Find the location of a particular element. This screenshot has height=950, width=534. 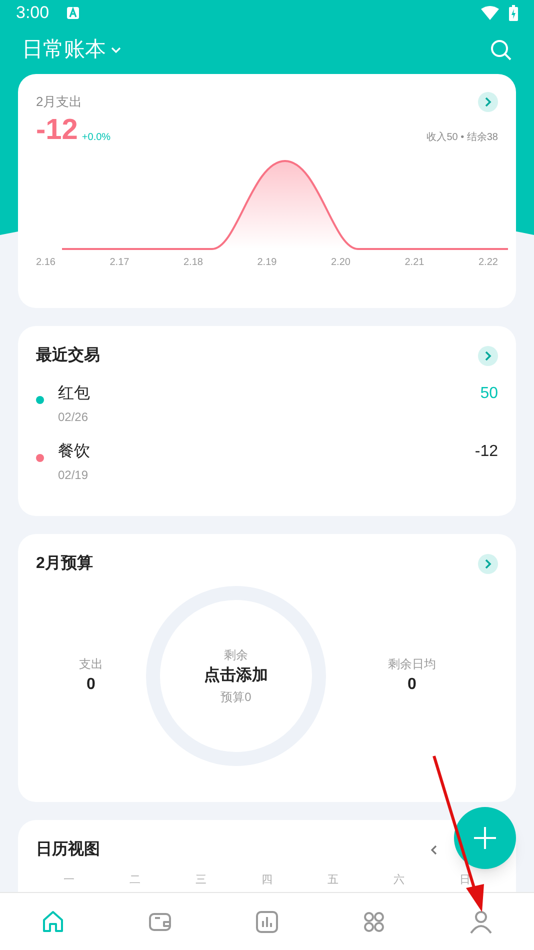

weekday-label: 一 is located at coordinates (69, 880).